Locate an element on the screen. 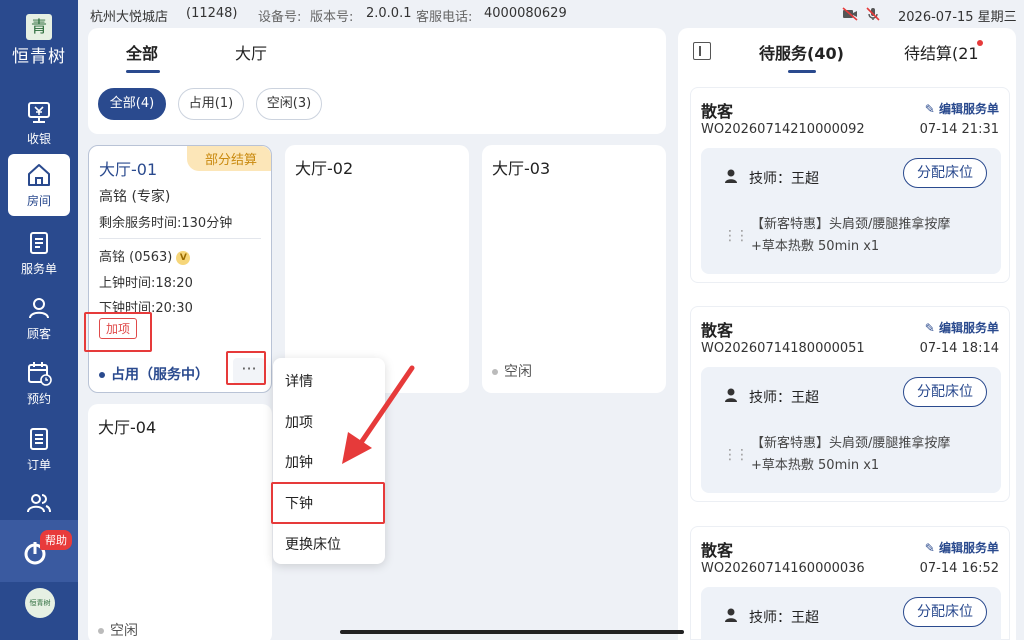  remaining-time: 剩余服务时间:130分钟 is located at coordinates (166, 223).